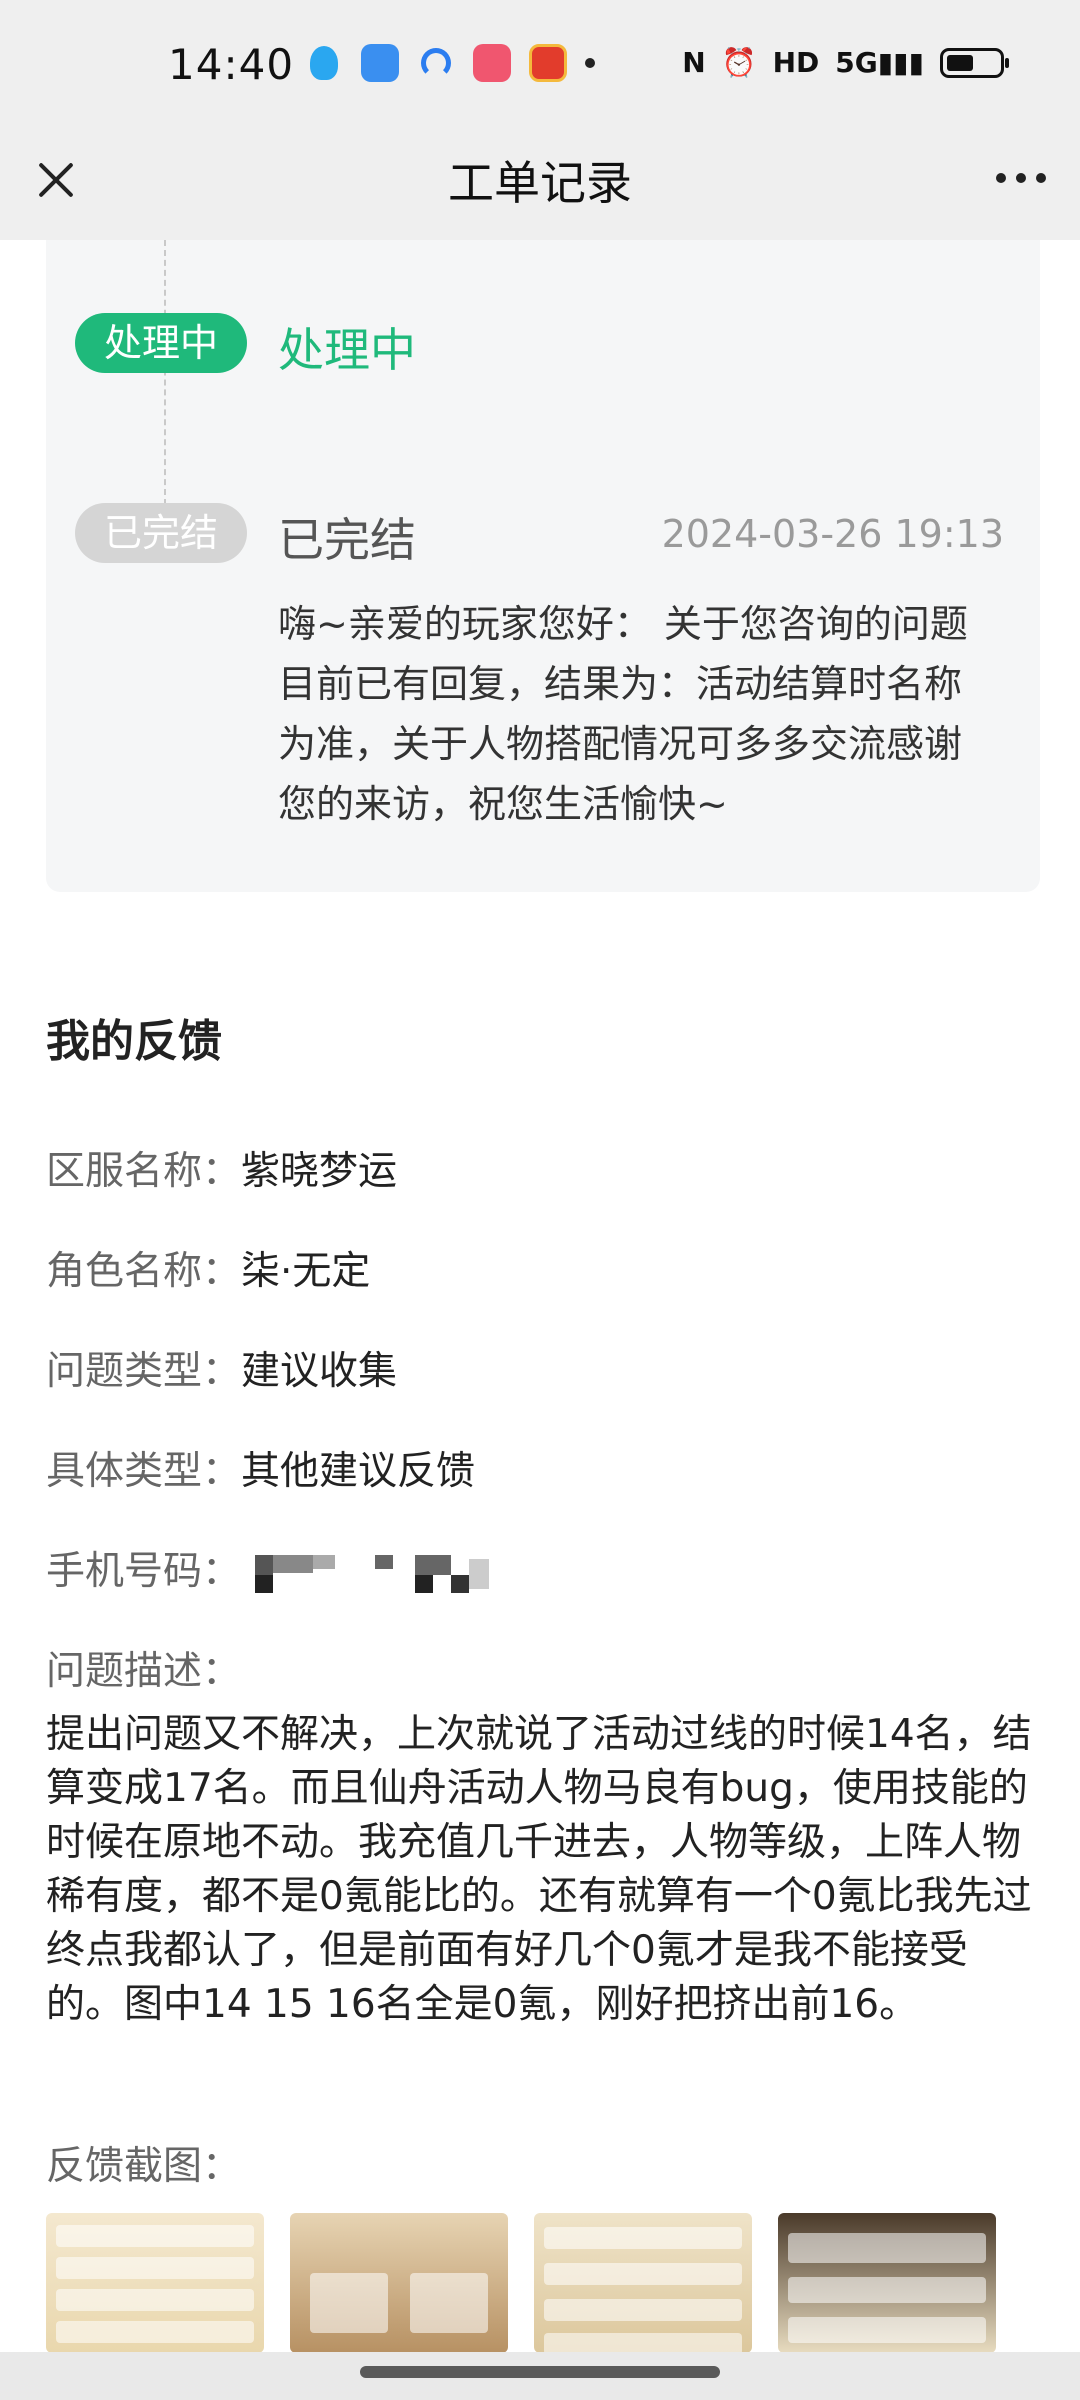  Describe the element at coordinates (306, 1271) in the screenshot. I see `field-value: 柒·无定` at that location.